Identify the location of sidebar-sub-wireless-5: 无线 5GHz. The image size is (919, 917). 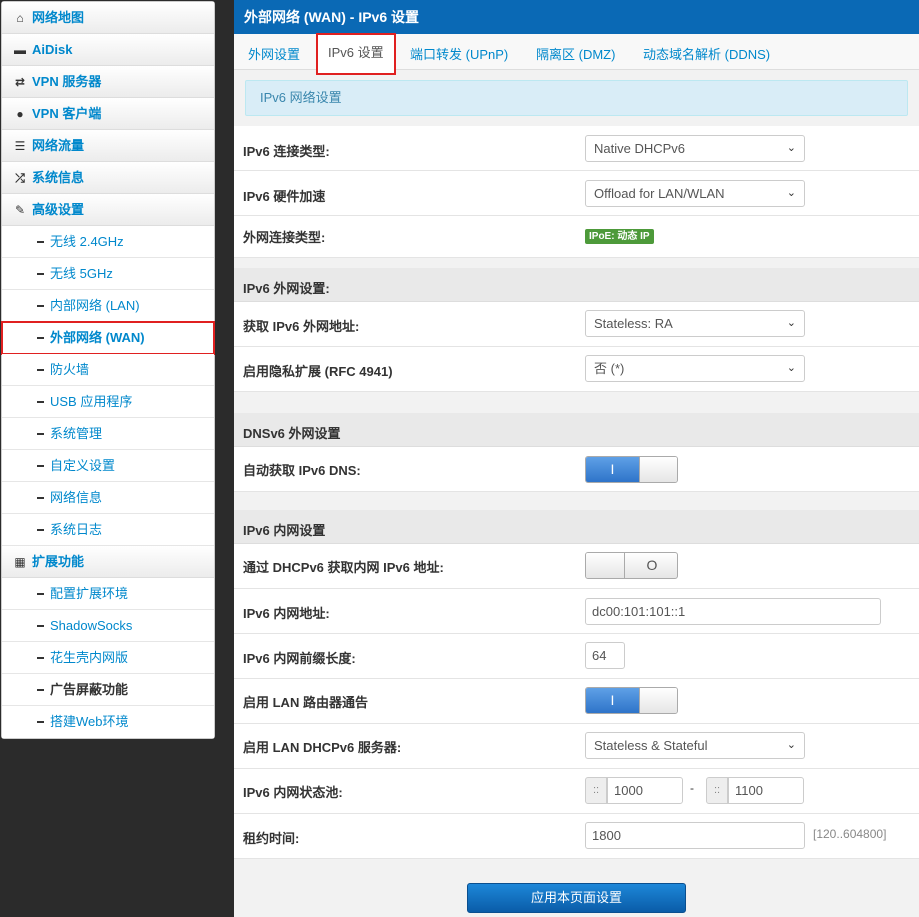
(108, 274).